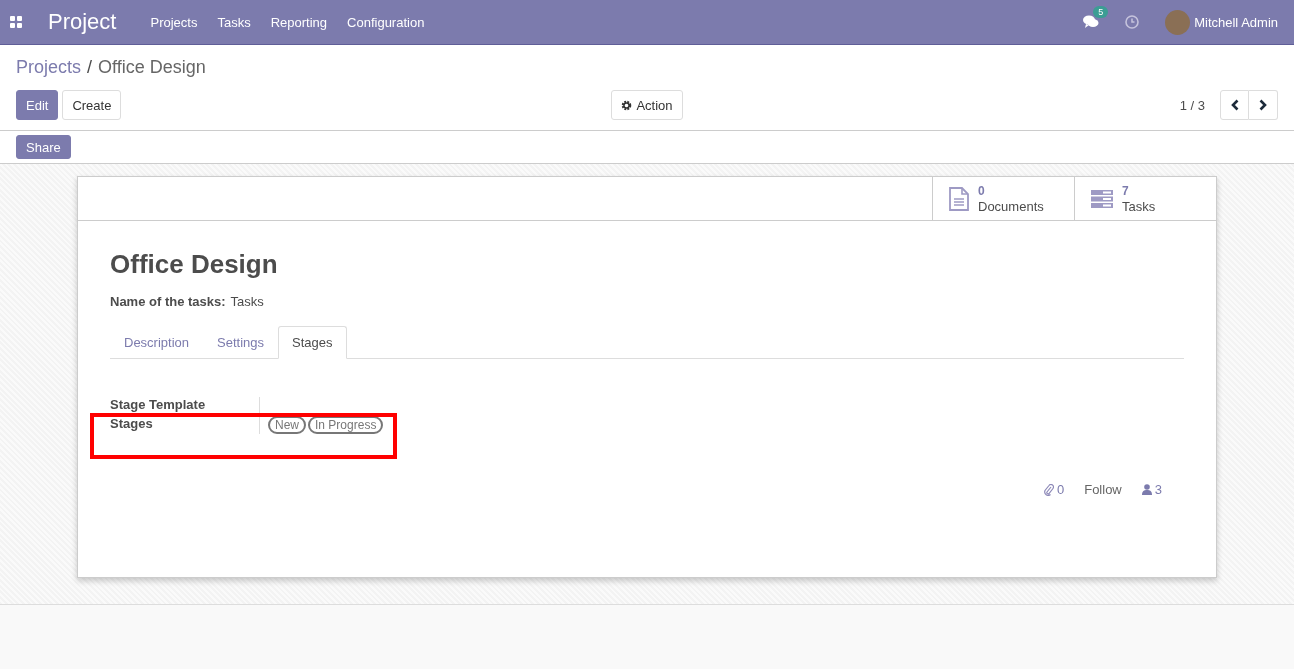 This screenshot has width=1294, height=669. What do you see at coordinates (1146, 489) in the screenshot?
I see `person-icon` at bounding box center [1146, 489].